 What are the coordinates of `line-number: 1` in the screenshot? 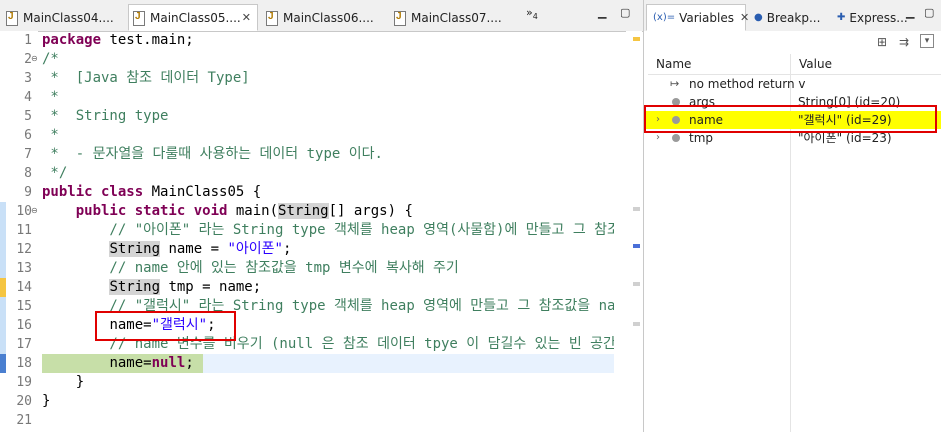 It's located at (28, 40).